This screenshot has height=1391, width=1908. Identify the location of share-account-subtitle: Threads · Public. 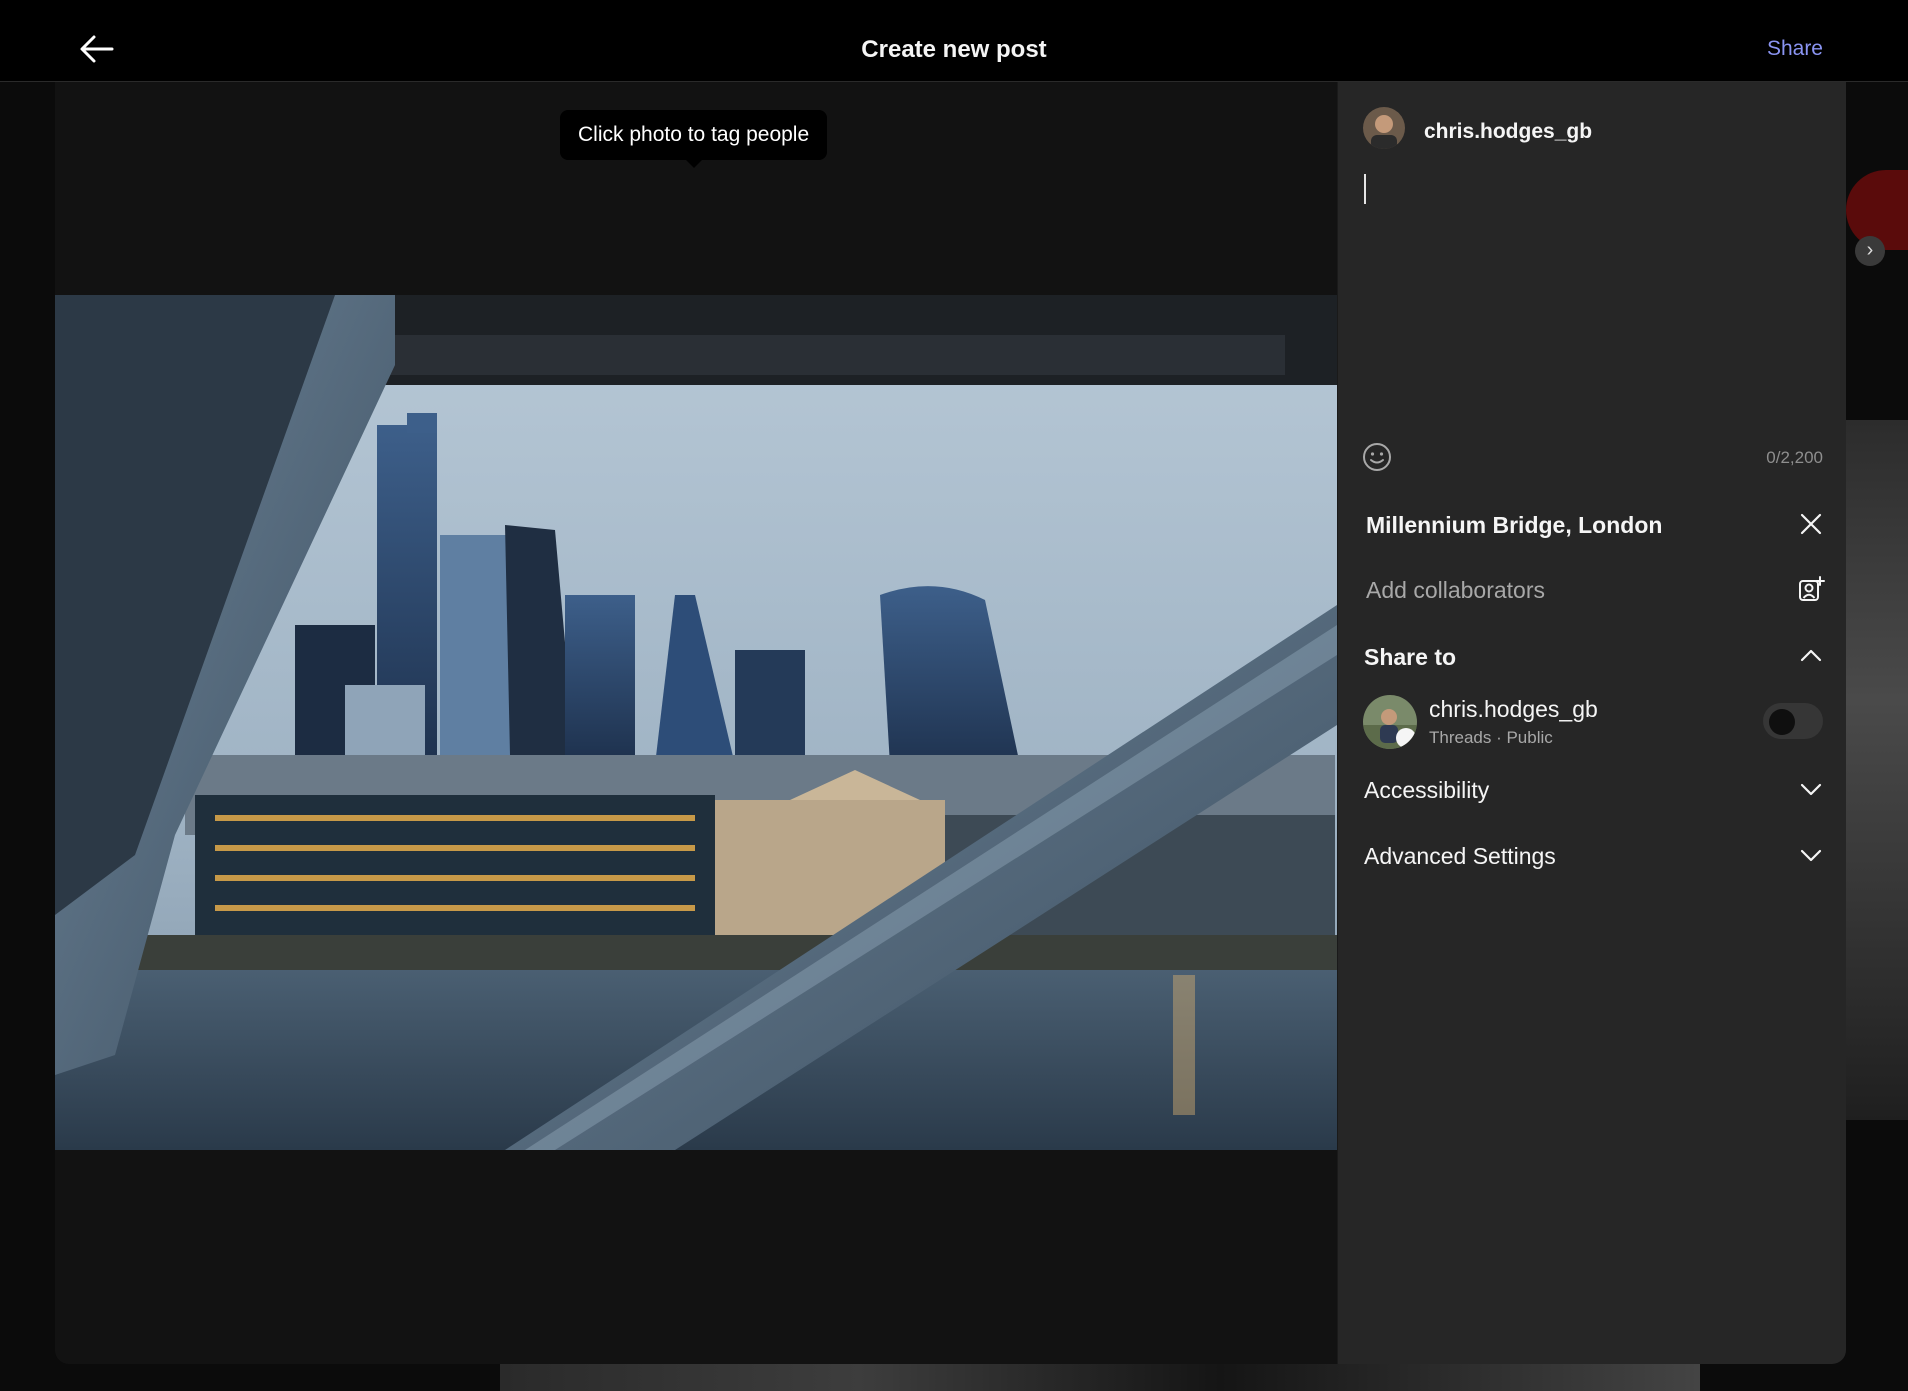
(1491, 737).